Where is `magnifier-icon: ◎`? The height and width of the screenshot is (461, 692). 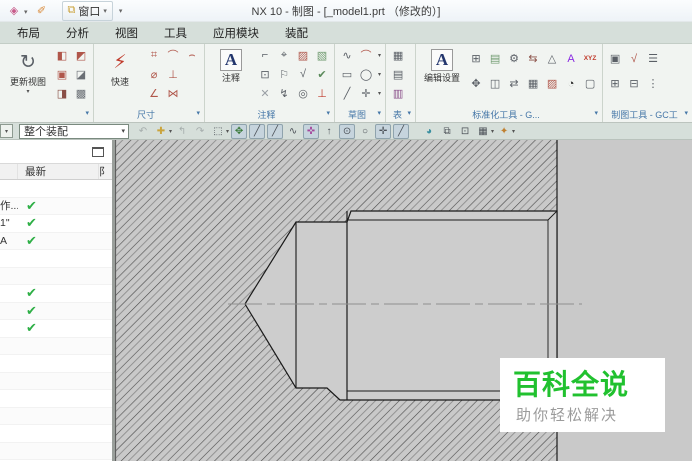
magnifier-icon: ◎ is located at coordinates (303, 93).